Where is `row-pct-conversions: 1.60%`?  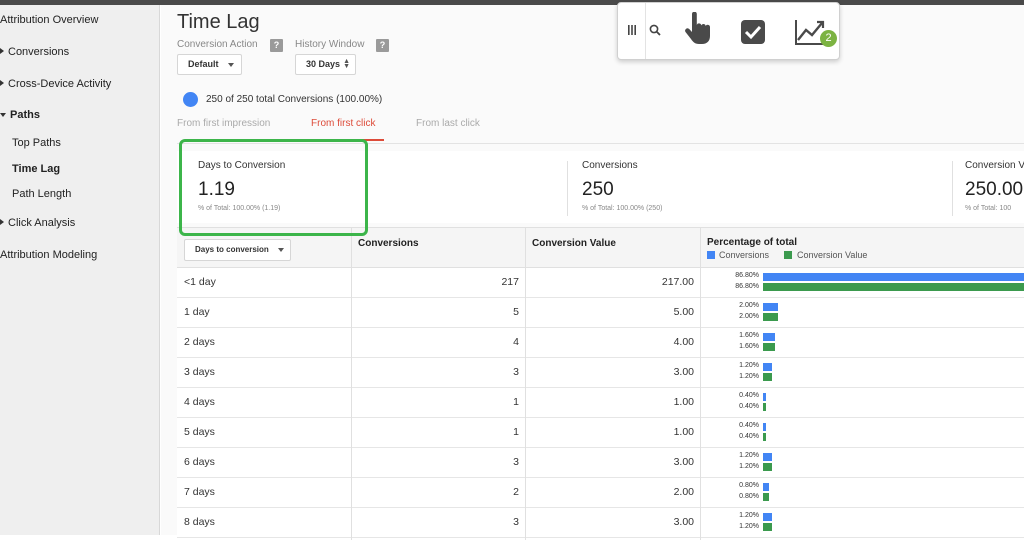
row-pct-conversions: 1.60% is located at coordinates (749, 335).